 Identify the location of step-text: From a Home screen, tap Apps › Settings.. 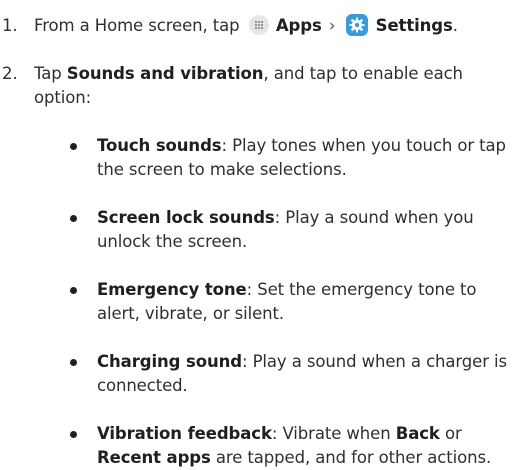
(274, 26).